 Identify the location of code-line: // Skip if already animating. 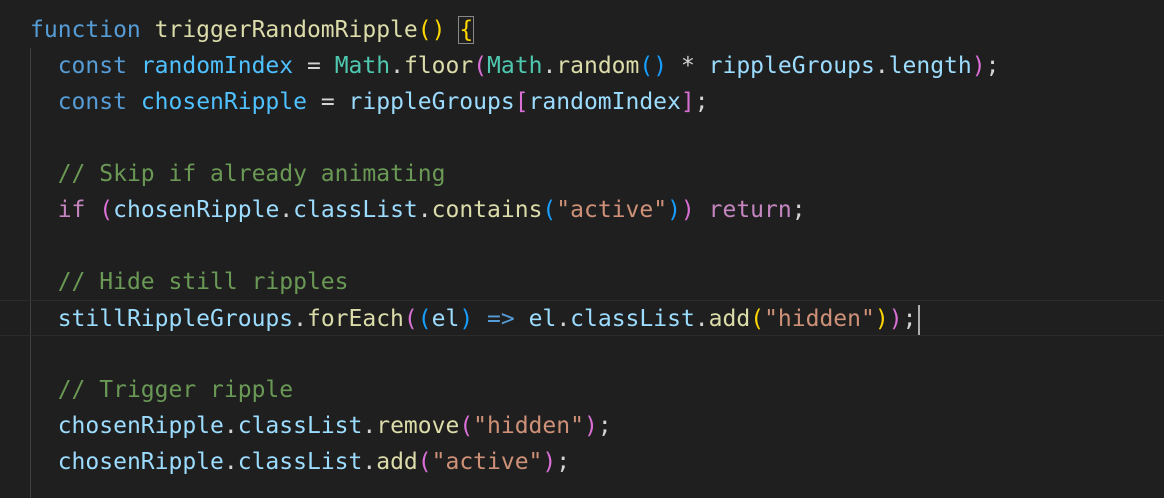
(582, 174).